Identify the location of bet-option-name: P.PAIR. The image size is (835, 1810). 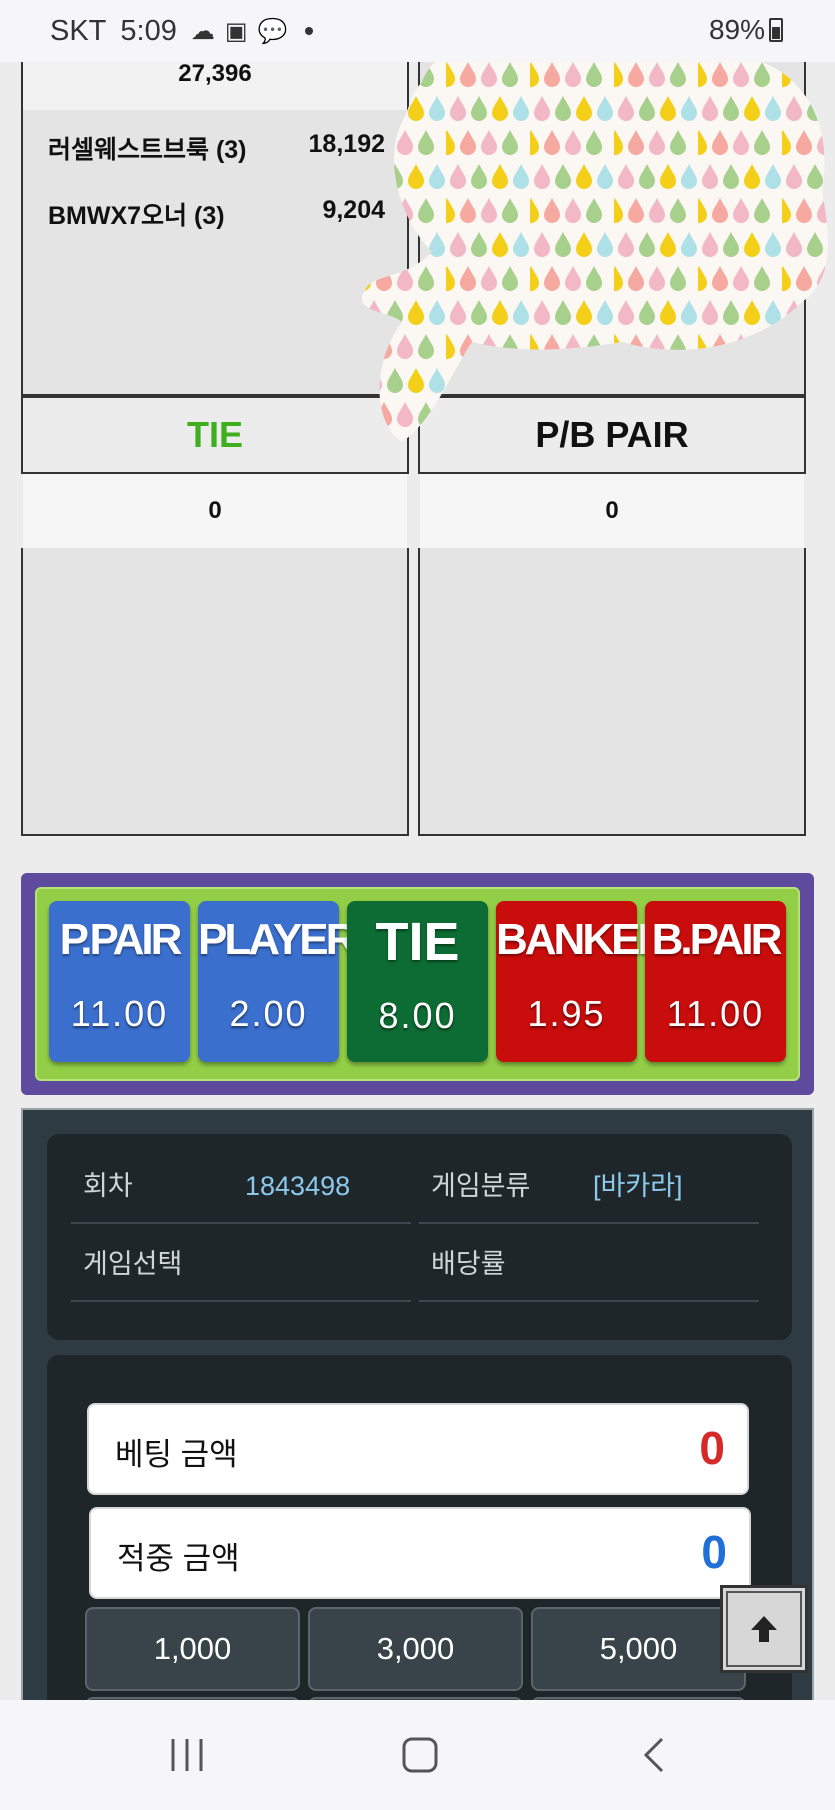
(121, 939).